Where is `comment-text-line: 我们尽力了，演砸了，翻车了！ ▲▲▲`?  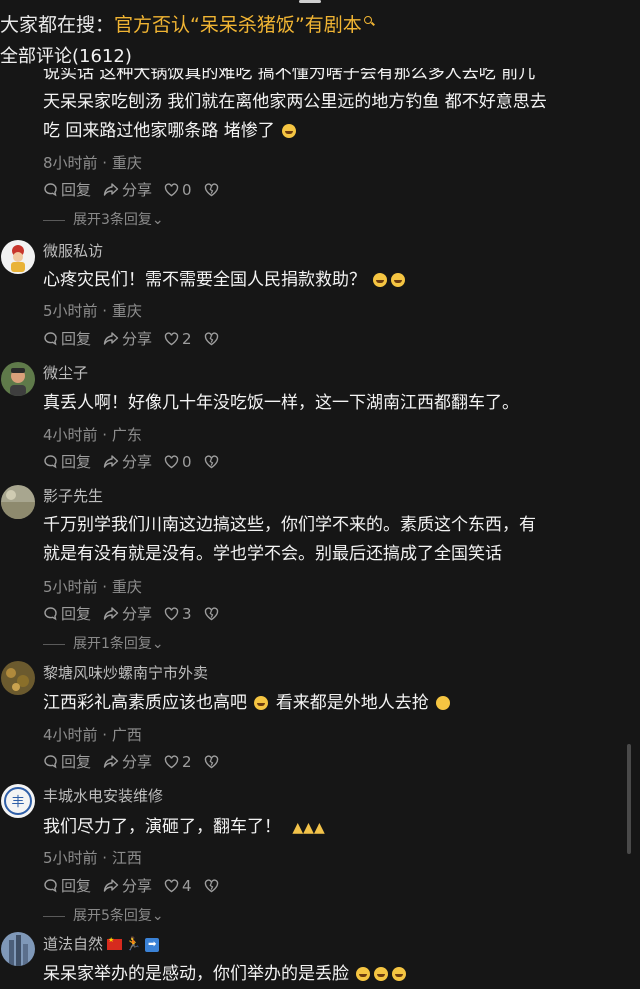
comment-text-line: 我们尽力了，演砸了，翻车了！ ▲▲▲ is located at coordinates (184, 827).